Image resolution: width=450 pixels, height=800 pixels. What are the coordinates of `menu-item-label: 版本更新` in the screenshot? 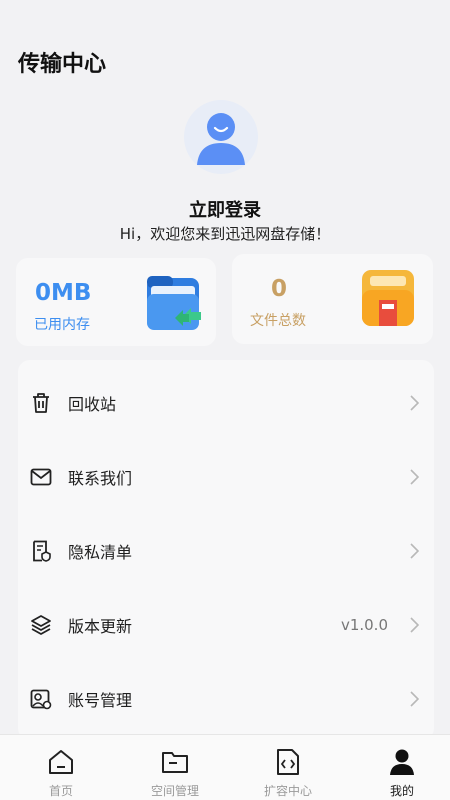 It's located at (100, 626).